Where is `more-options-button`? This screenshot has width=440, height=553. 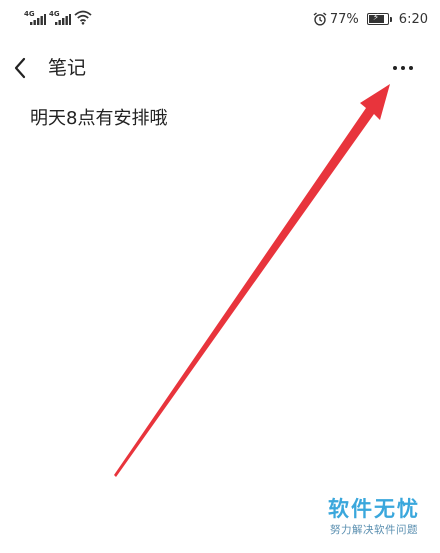
more-options-button is located at coordinates (403, 68).